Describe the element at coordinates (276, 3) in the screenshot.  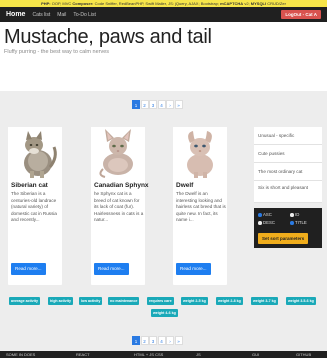
I see `db-value: CRUD/Zer` at that location.